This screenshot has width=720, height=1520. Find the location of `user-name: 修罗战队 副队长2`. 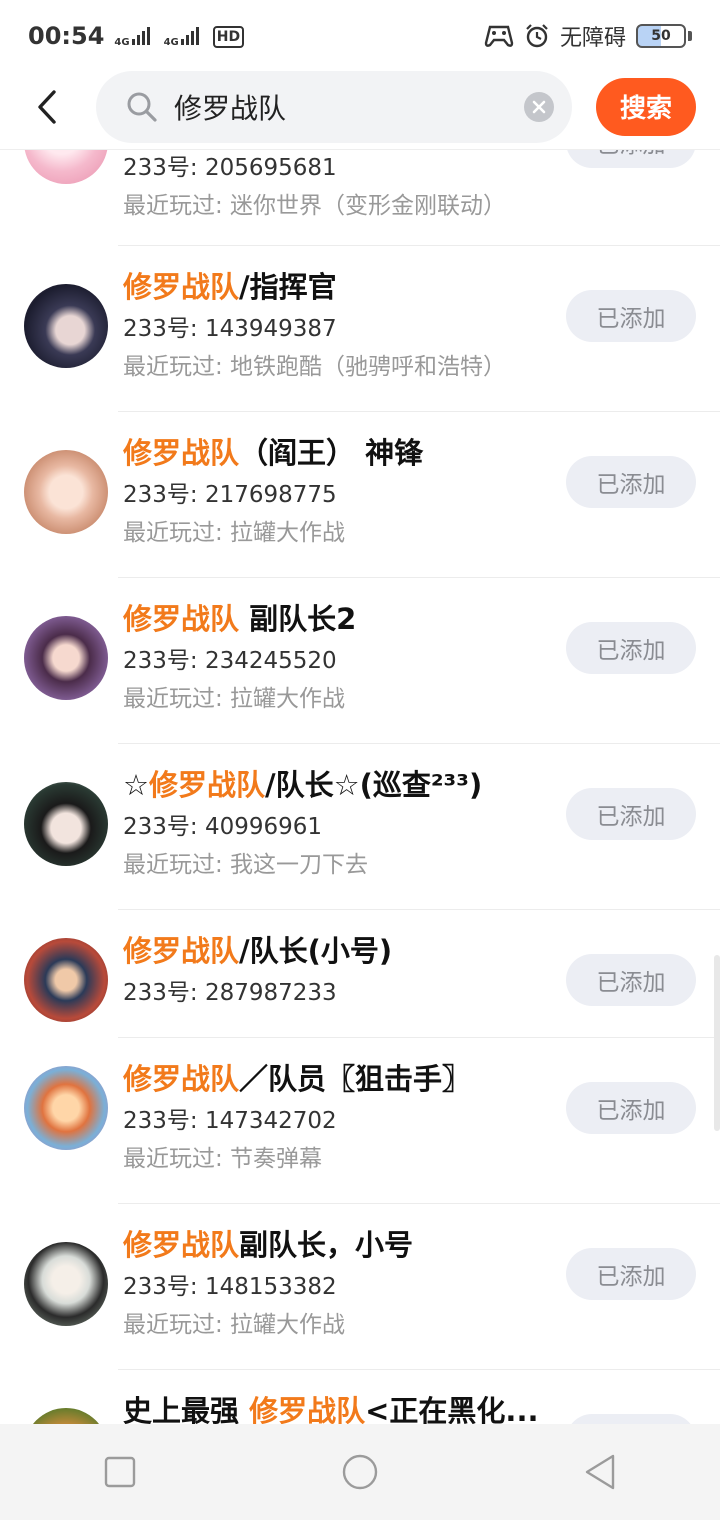

user-name: 修罗战队 副队长2 is located at coordinates (346, 619).